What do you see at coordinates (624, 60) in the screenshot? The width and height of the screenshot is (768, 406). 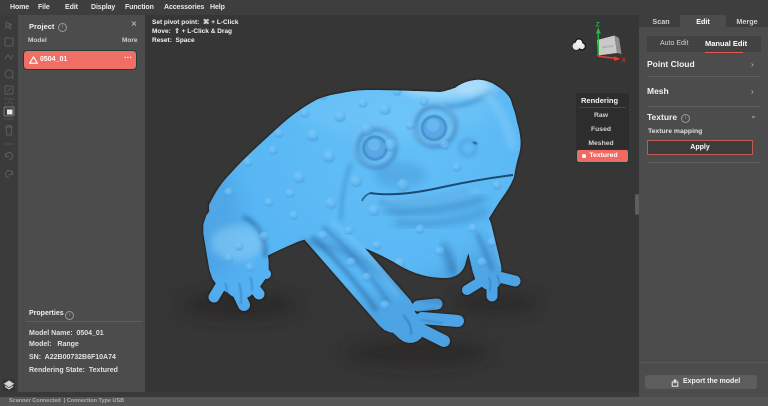 I see `svg-text: X` at bounding box center [624, 60].